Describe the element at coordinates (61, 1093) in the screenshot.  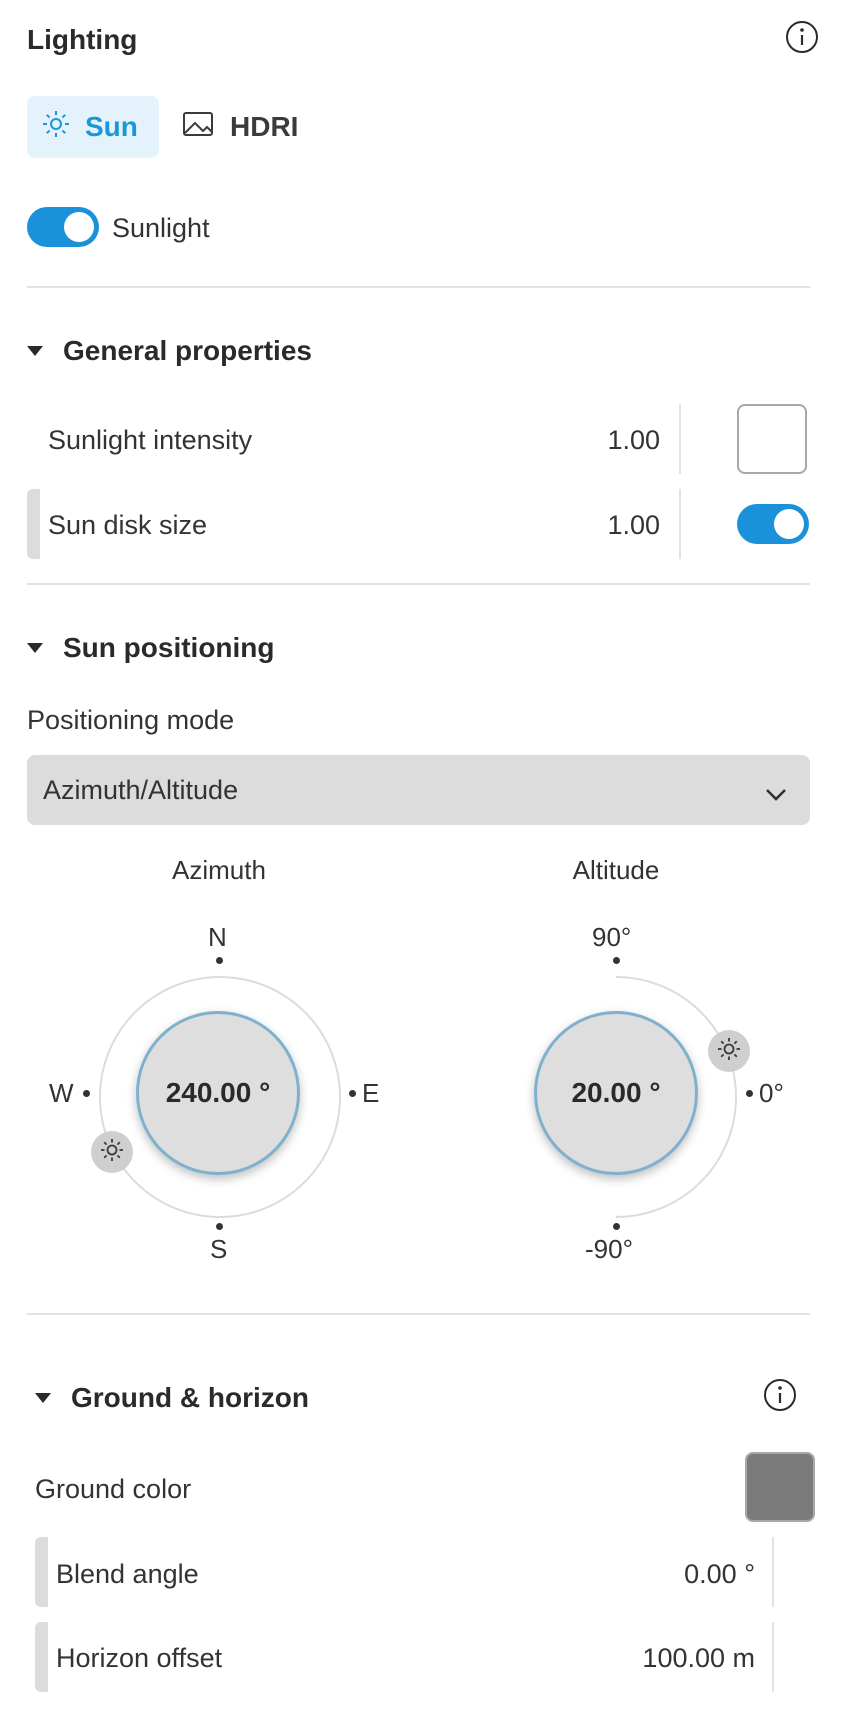
I see `west-label: W` at that location.